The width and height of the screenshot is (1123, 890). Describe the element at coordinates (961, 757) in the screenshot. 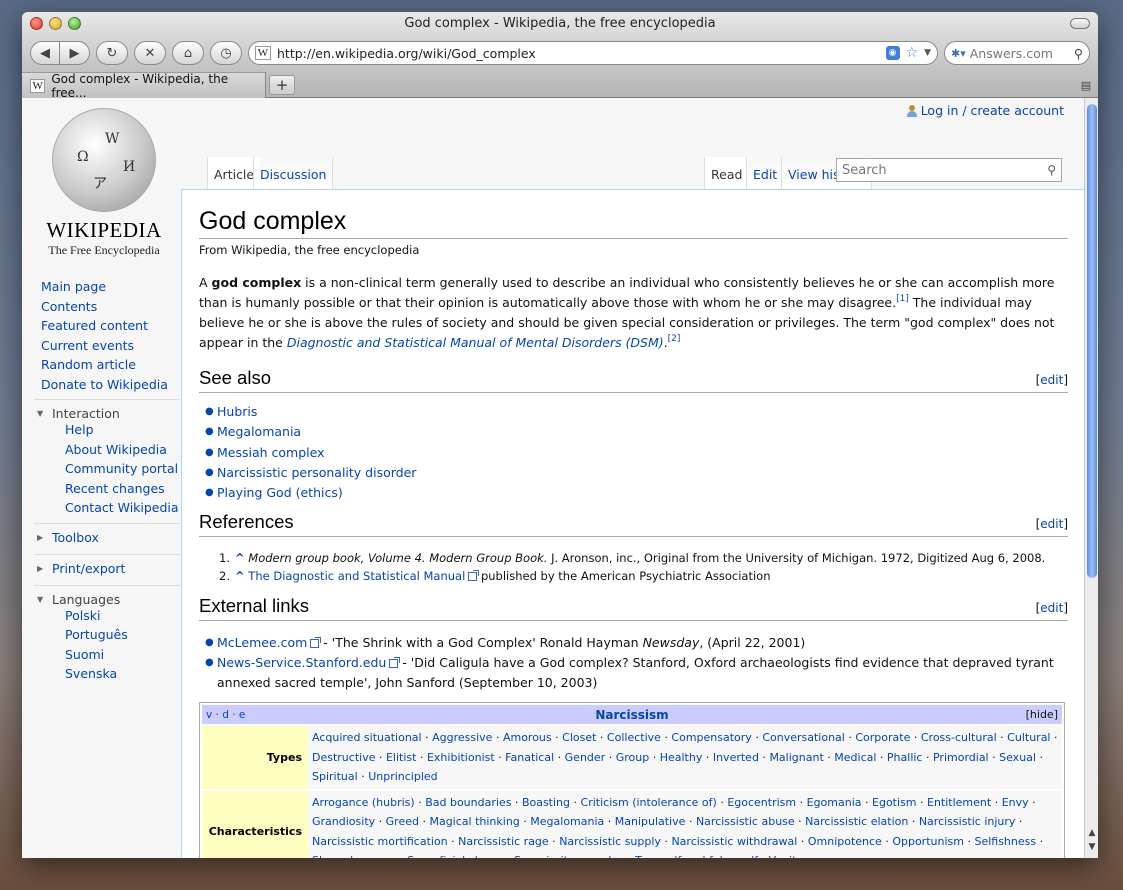

I see `navbox-item-link: Primordial` at that location.